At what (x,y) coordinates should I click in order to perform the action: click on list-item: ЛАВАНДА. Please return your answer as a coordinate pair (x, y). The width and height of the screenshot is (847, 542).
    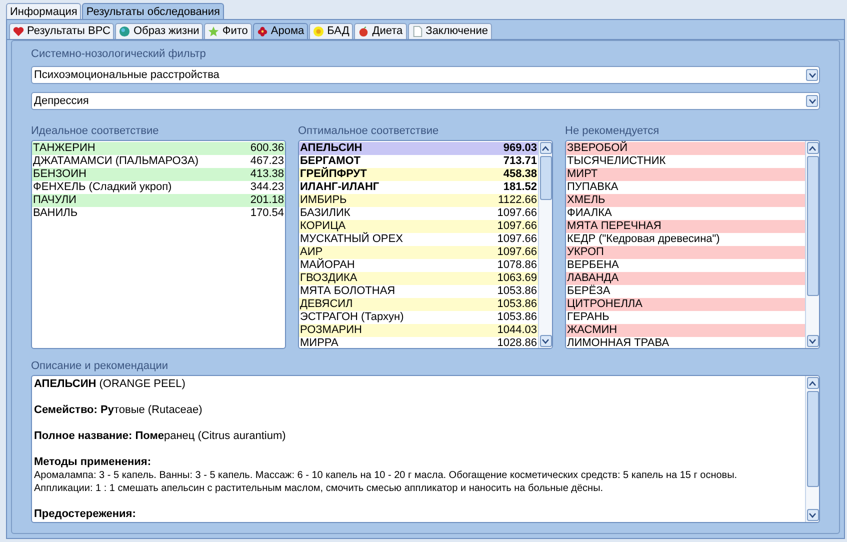
    Looking at the image, I should click on (685, 278).